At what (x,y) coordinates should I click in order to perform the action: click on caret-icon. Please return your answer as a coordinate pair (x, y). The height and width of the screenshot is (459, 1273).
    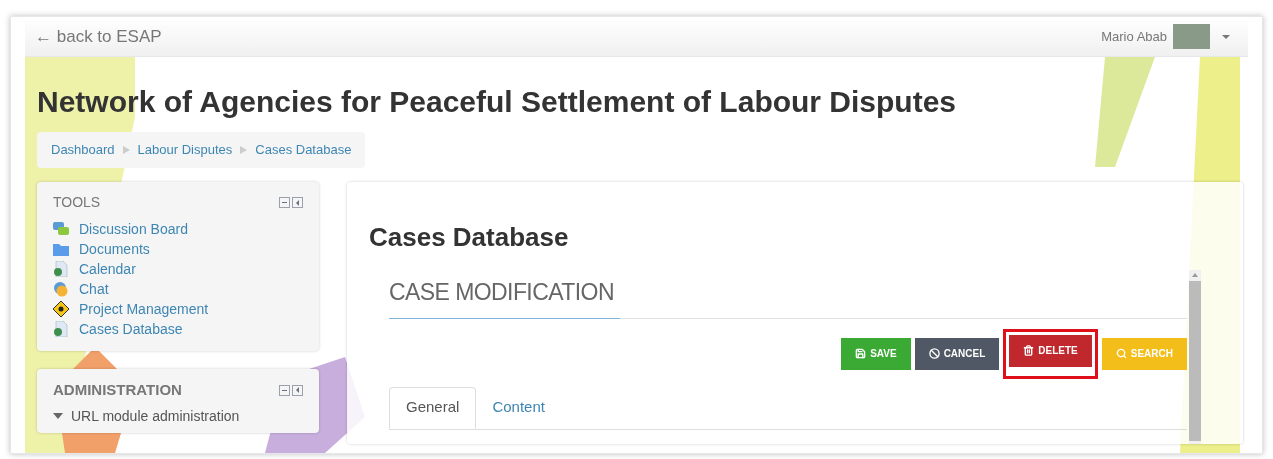
    Looking at the image, I should click on (1226, 36).